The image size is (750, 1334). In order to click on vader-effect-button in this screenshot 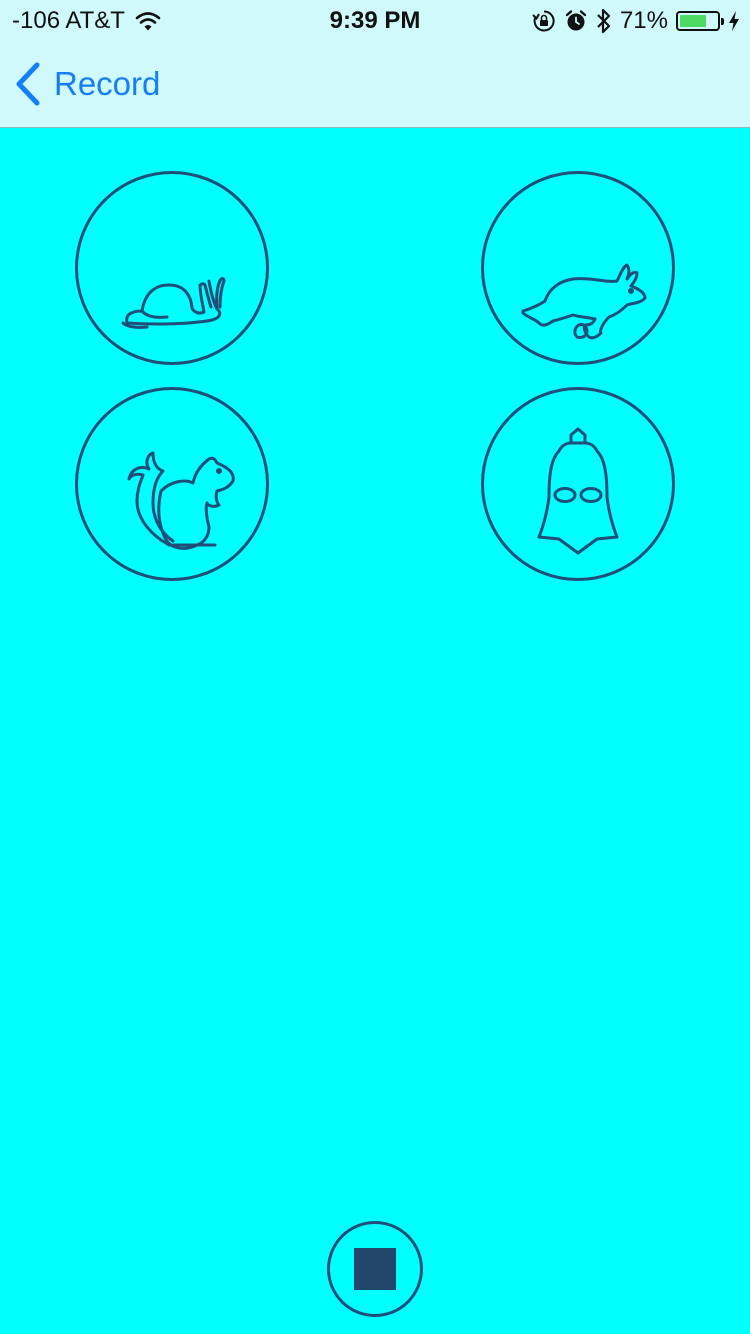, I will do `click(578, 484)`.